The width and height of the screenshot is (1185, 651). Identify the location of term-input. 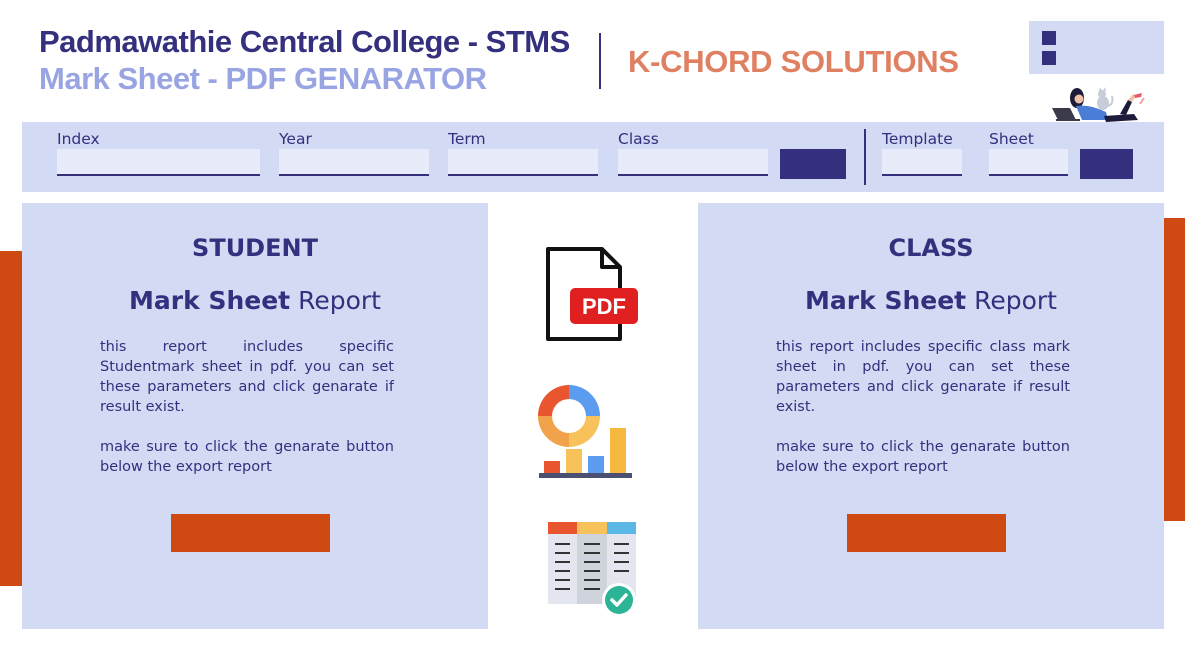
(523, 162).